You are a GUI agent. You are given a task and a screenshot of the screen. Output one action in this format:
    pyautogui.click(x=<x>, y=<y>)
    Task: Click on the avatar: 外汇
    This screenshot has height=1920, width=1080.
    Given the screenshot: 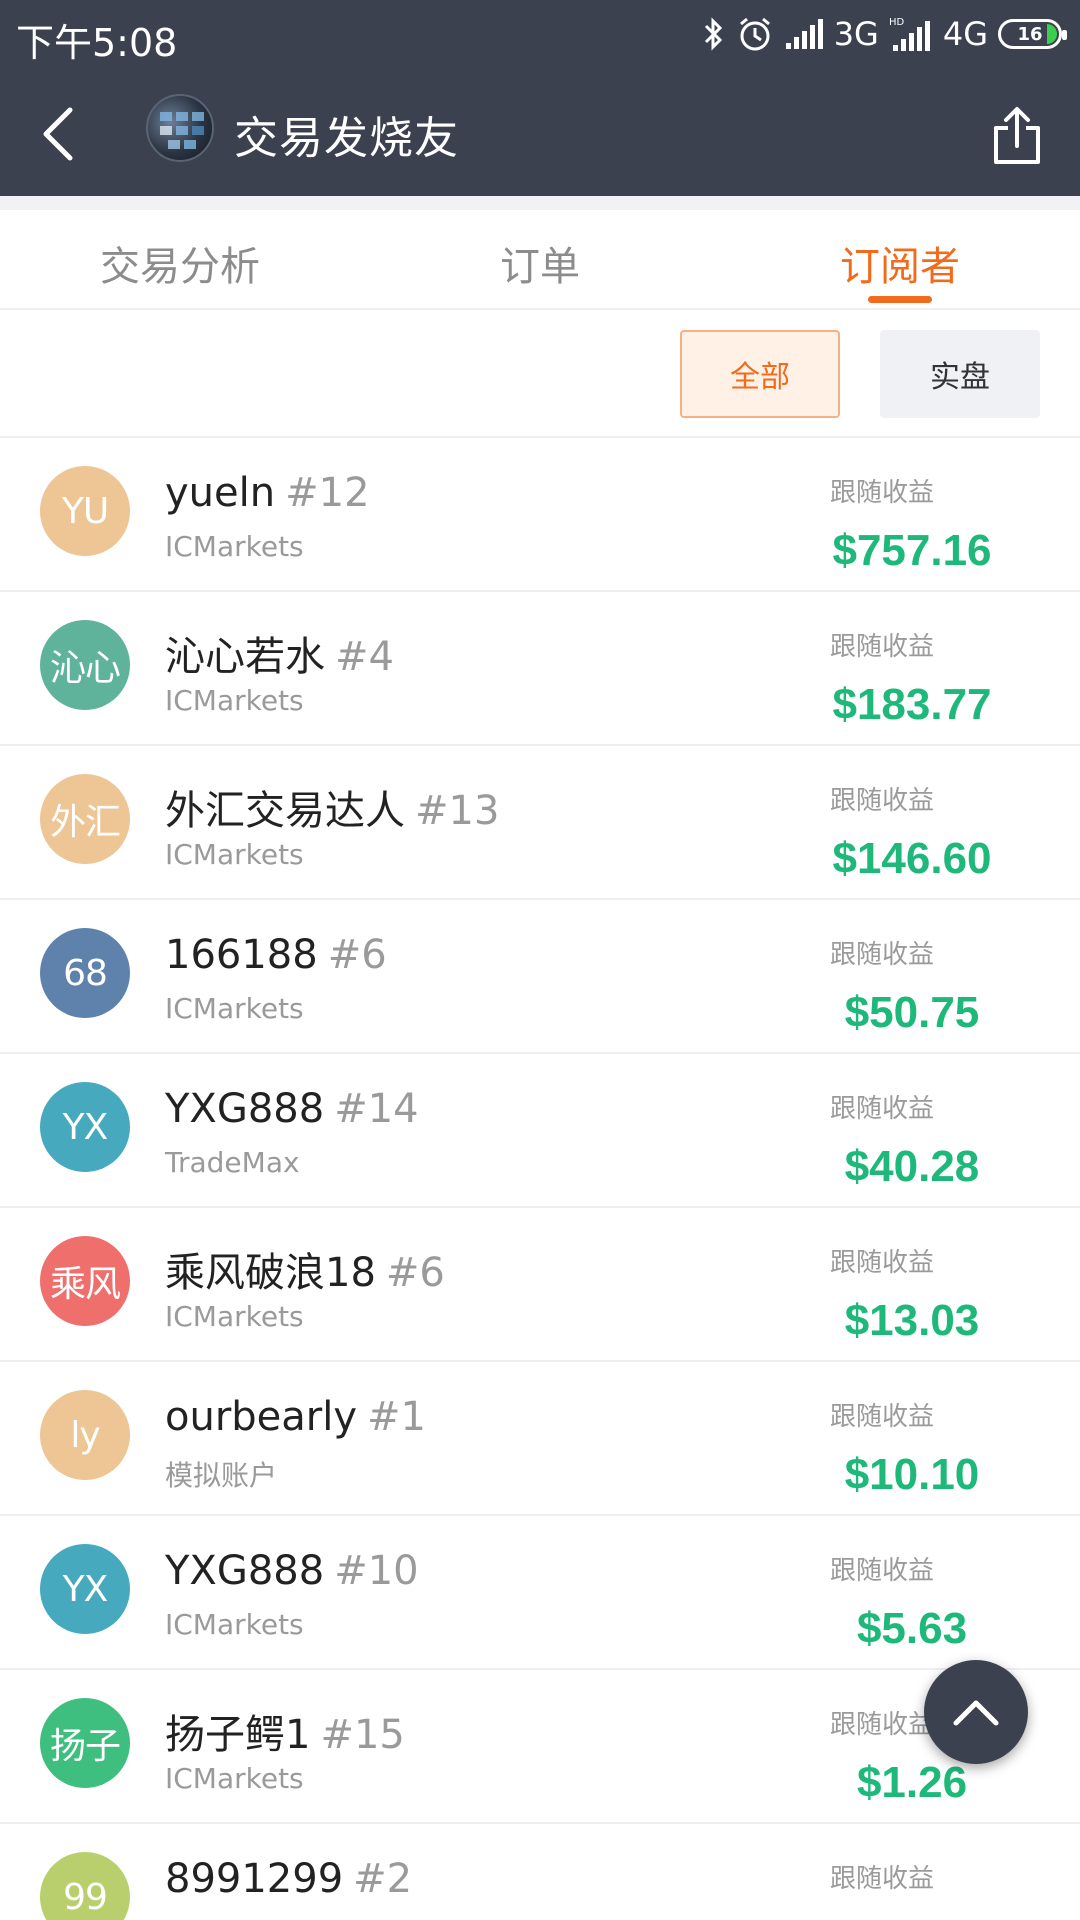 What is the action you would take?
    pyautogui.click(x=85, y=819)
    